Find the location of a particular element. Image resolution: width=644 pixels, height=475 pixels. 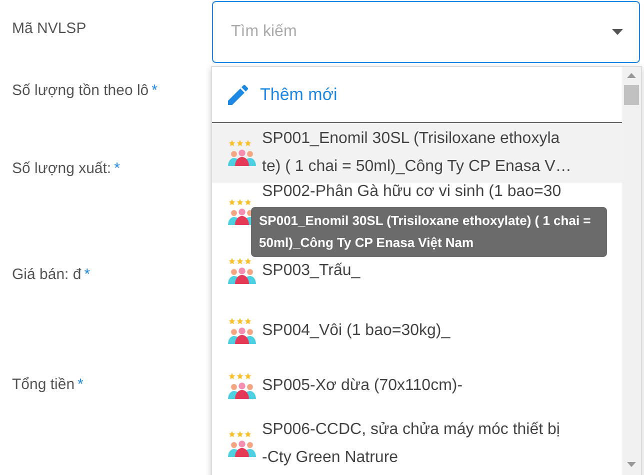

option-text: SP003_Trấu_ is located at coordinates (311, 271).